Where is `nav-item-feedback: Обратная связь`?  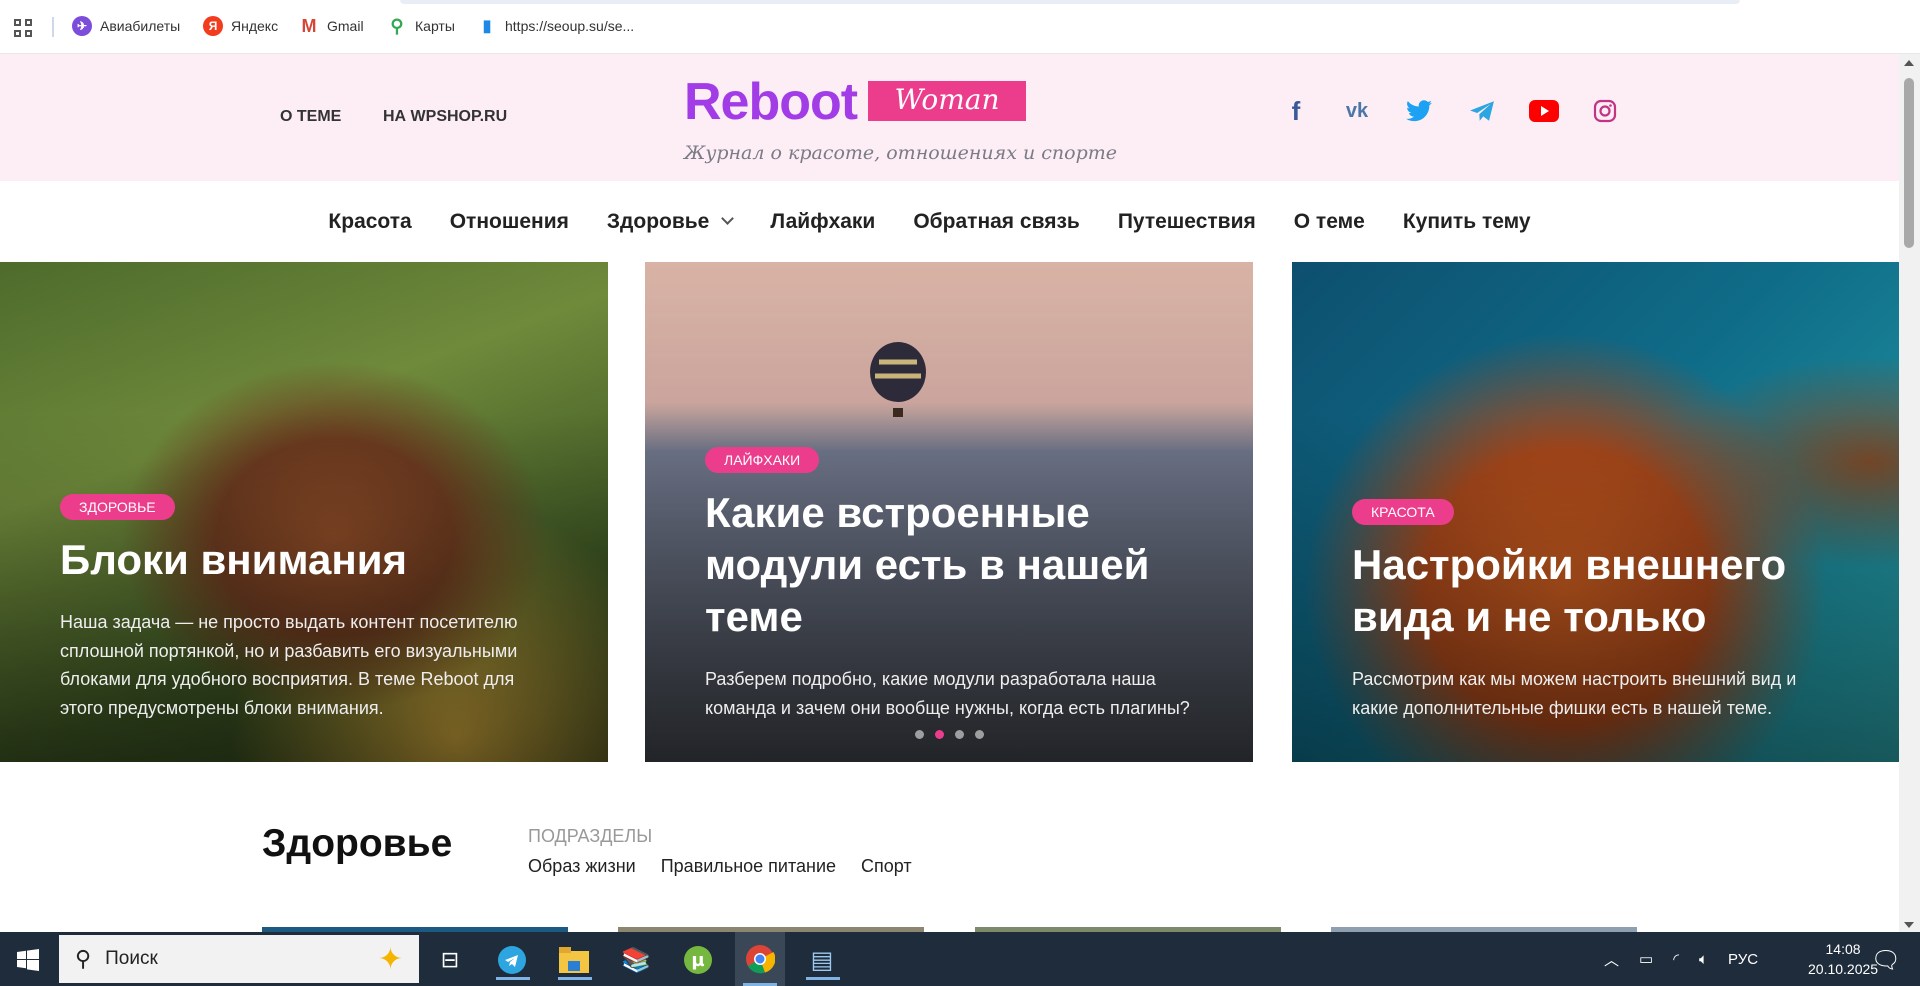
nav-item-feedback: Обратная связь is located at coordinates (996, 222).